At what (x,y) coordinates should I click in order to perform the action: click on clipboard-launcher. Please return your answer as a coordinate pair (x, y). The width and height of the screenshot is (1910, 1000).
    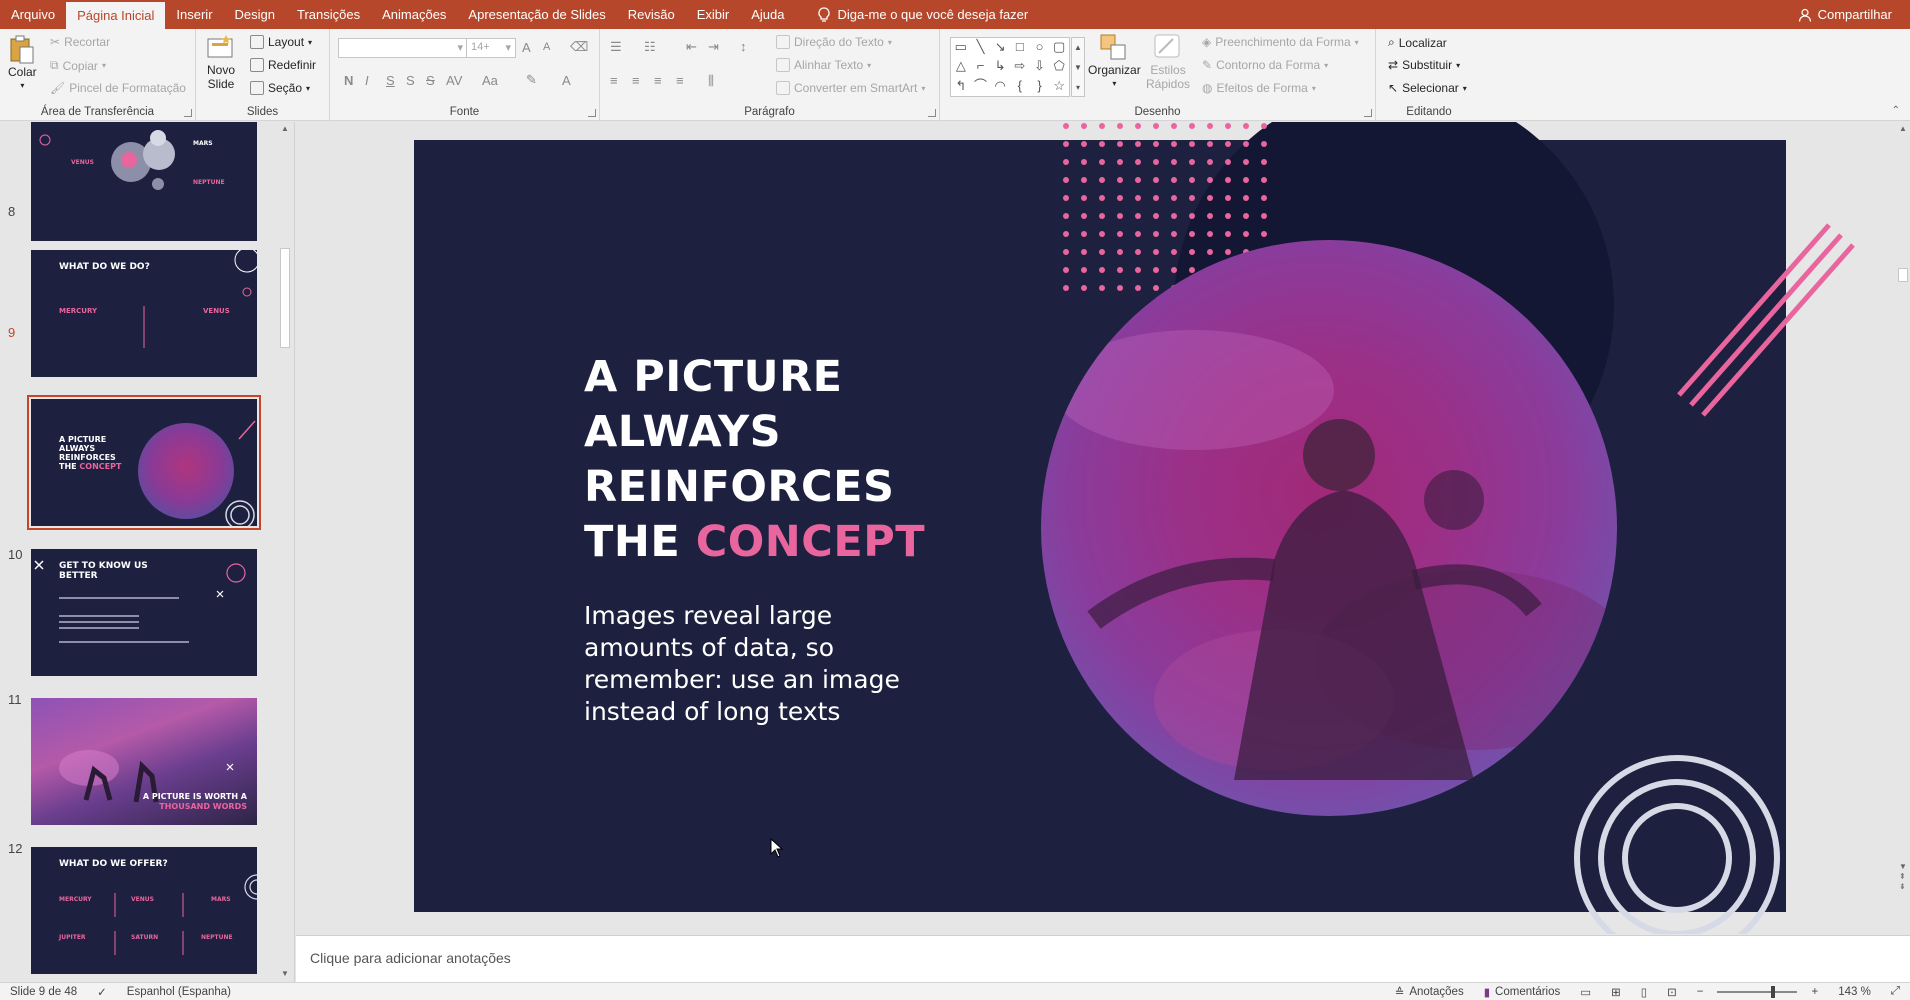
    Looking at the image, I should click on (188, 113).